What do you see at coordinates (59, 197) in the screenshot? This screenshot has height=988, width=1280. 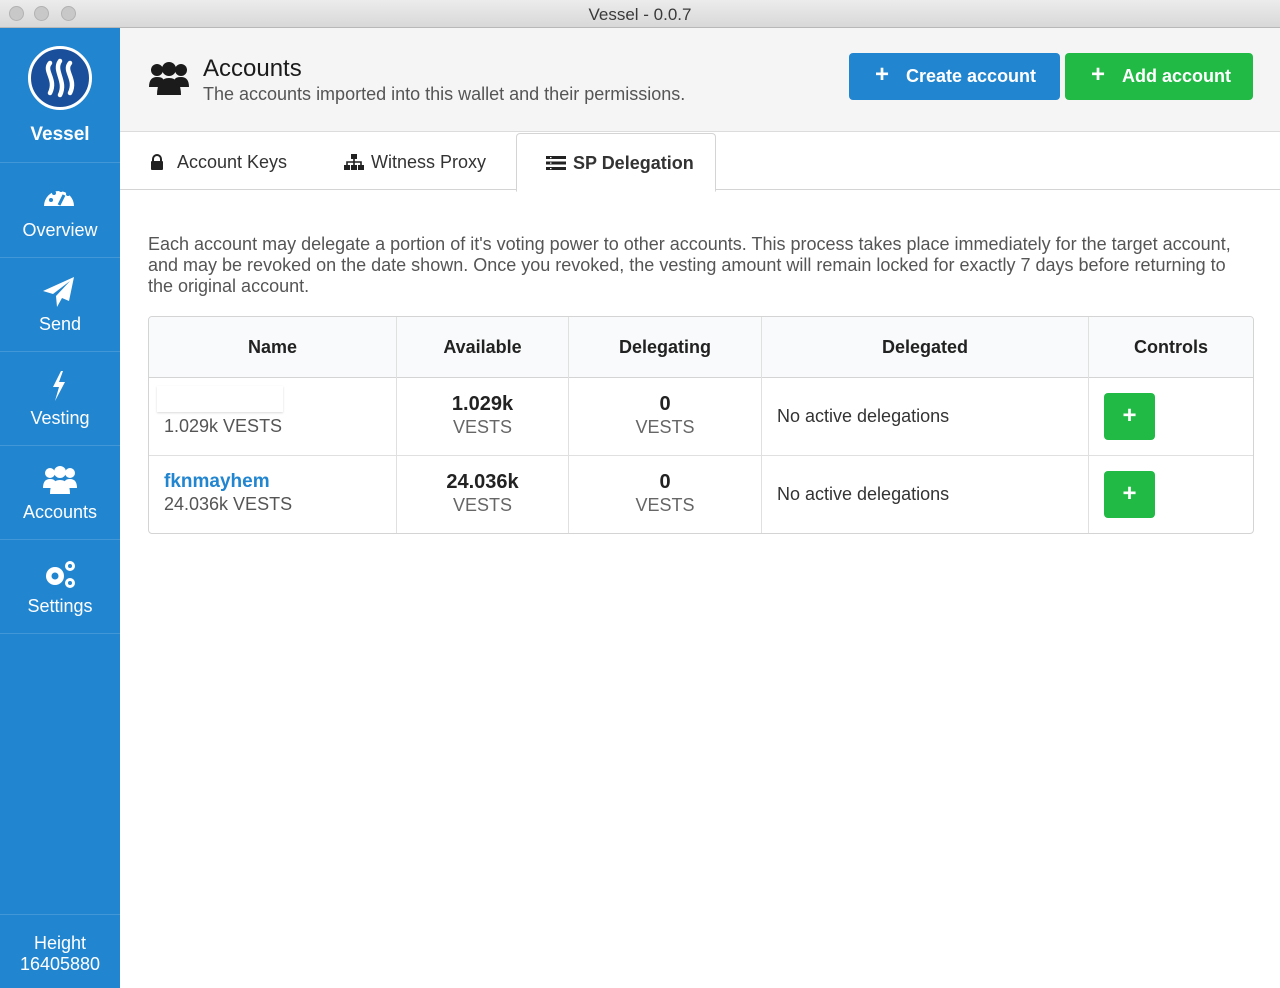 I see `dashboard-icon` at bounding box center [59, 197].